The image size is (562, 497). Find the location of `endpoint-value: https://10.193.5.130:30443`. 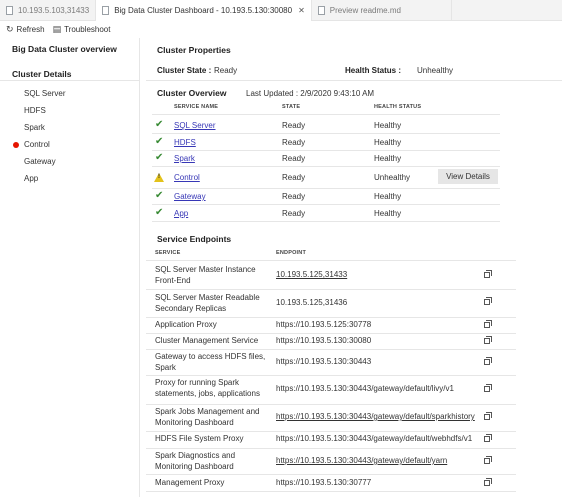

endpoint-value: https://10.193.5.130:30443 is located at coordinates (324, 361).